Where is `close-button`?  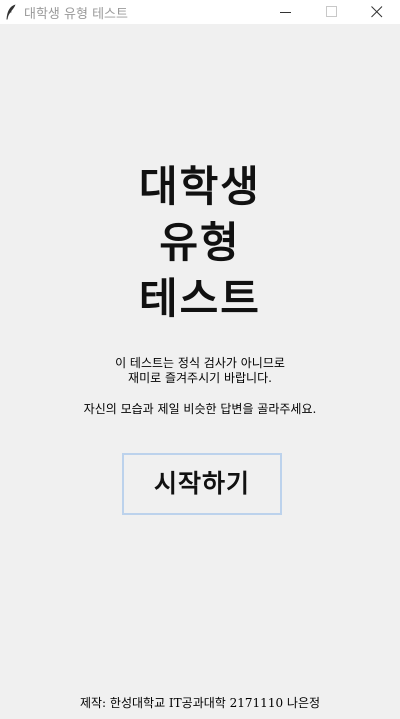
close-button is located at coordinates (377, 12).